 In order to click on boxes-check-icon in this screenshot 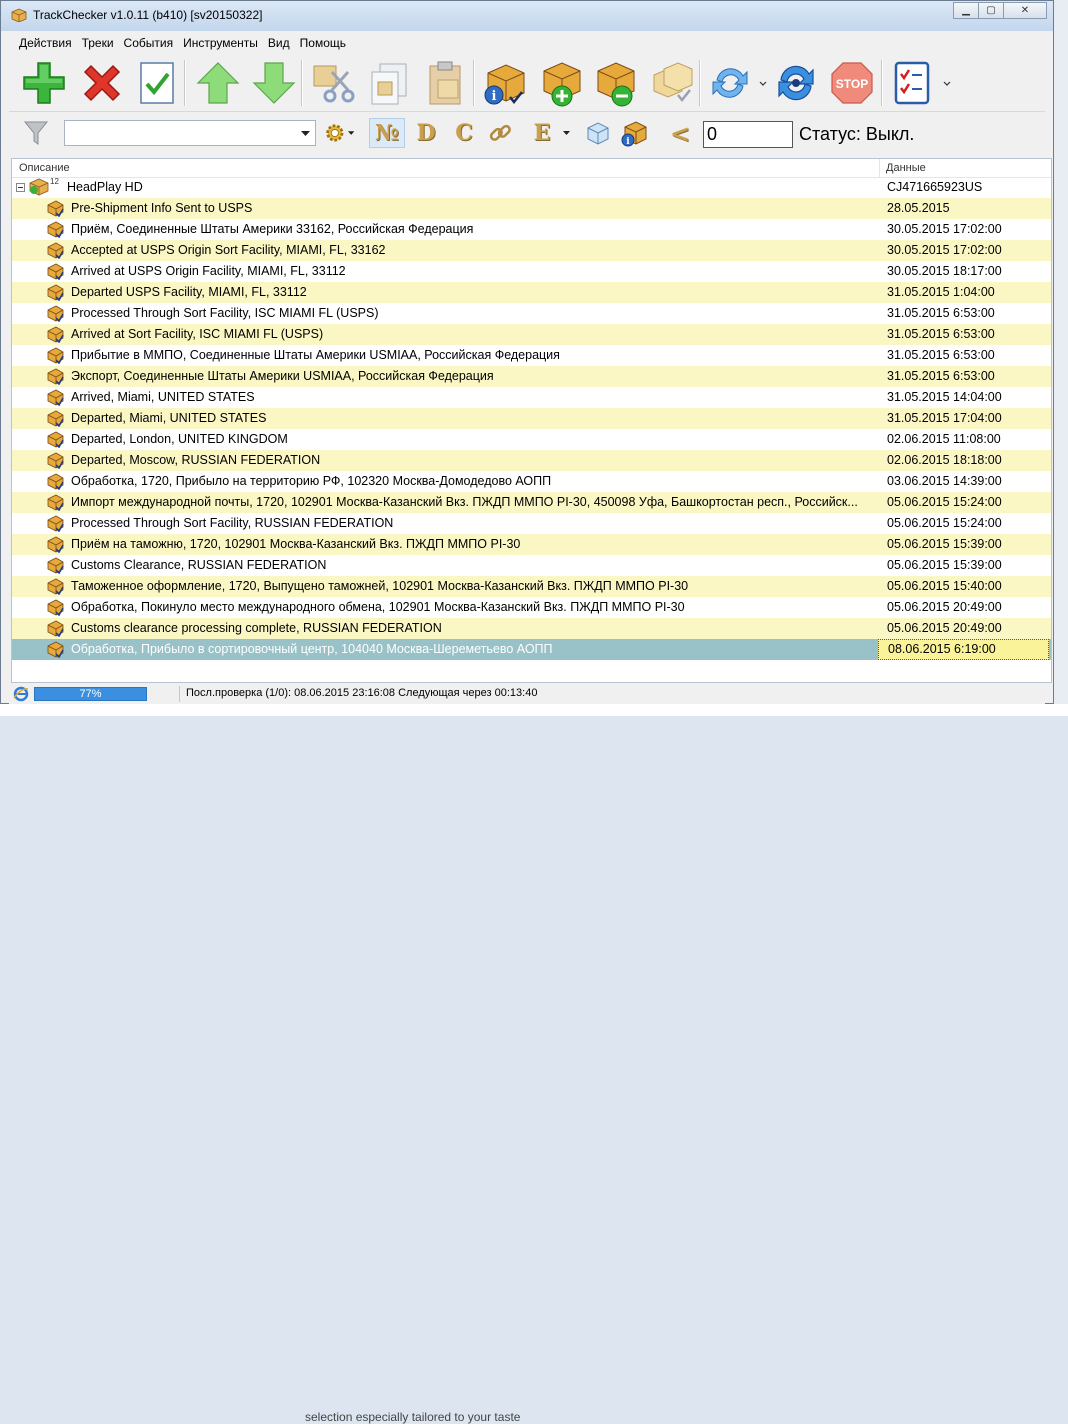, I will do `click(673, 82)`.